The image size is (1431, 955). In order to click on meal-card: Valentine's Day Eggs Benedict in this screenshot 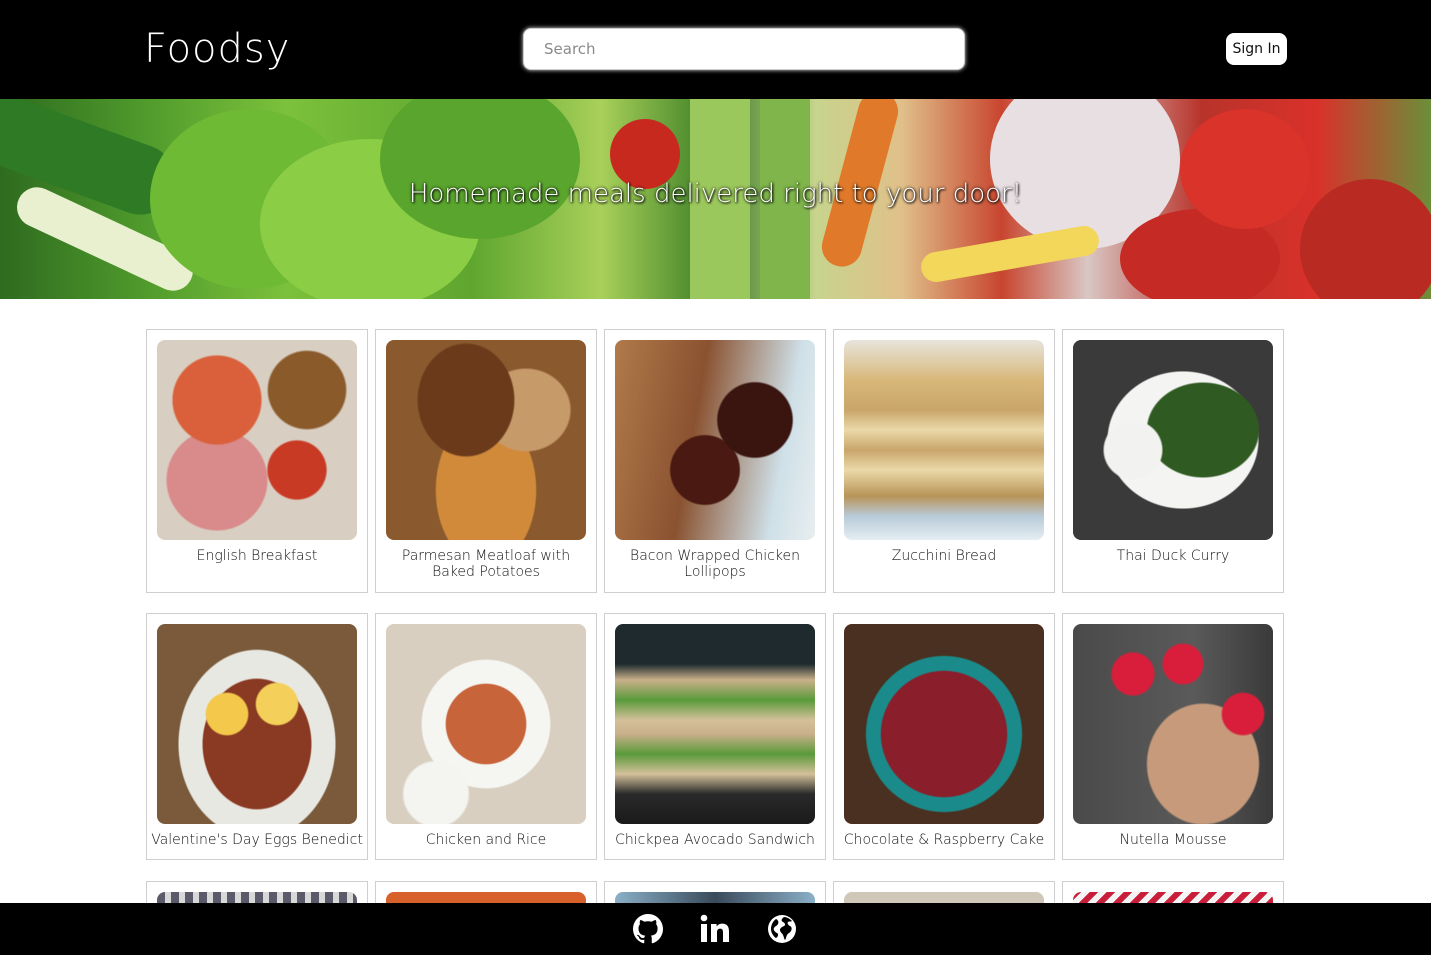, I will do `click(257, 736)`.